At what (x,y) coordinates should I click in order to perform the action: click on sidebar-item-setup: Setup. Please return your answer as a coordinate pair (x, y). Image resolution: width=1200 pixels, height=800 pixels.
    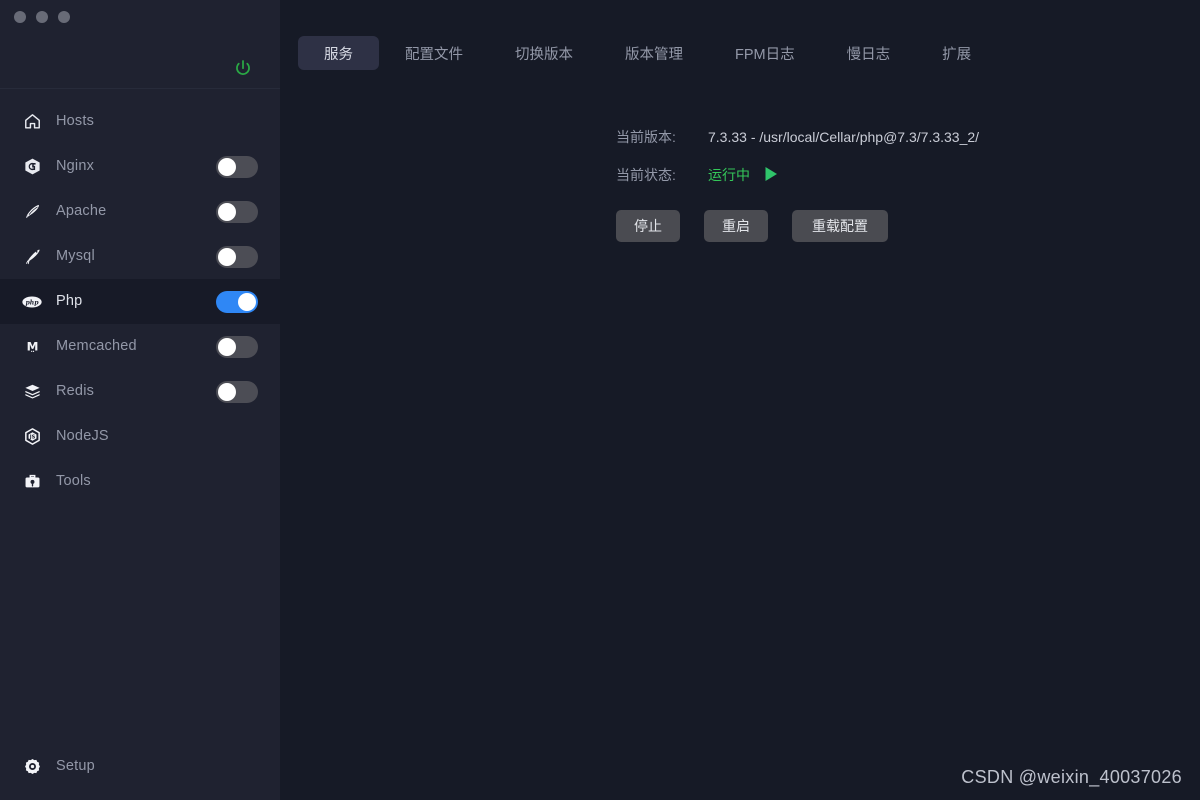
    Looking at the image, I should click on (140, 766).